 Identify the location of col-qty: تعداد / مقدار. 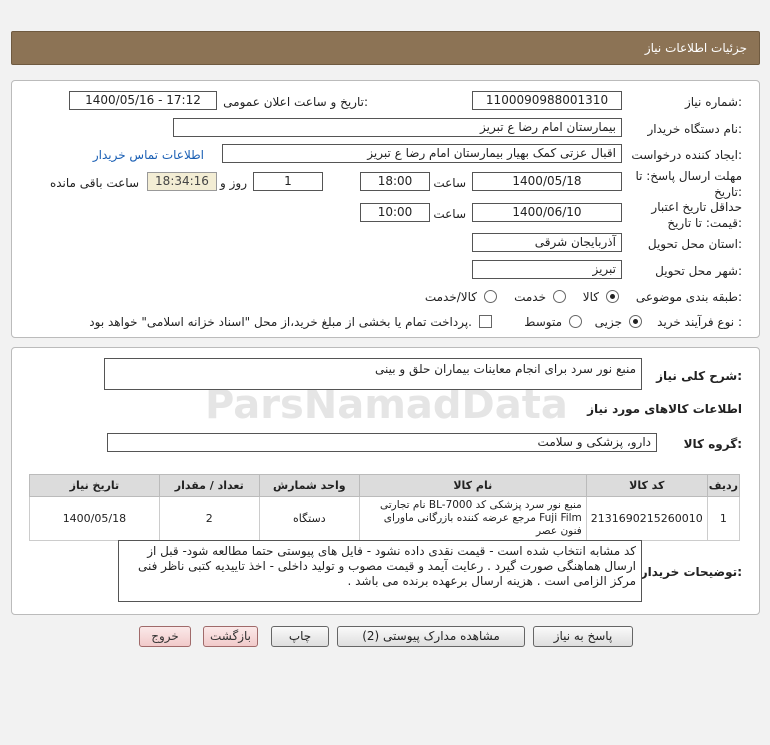
(209, 485).